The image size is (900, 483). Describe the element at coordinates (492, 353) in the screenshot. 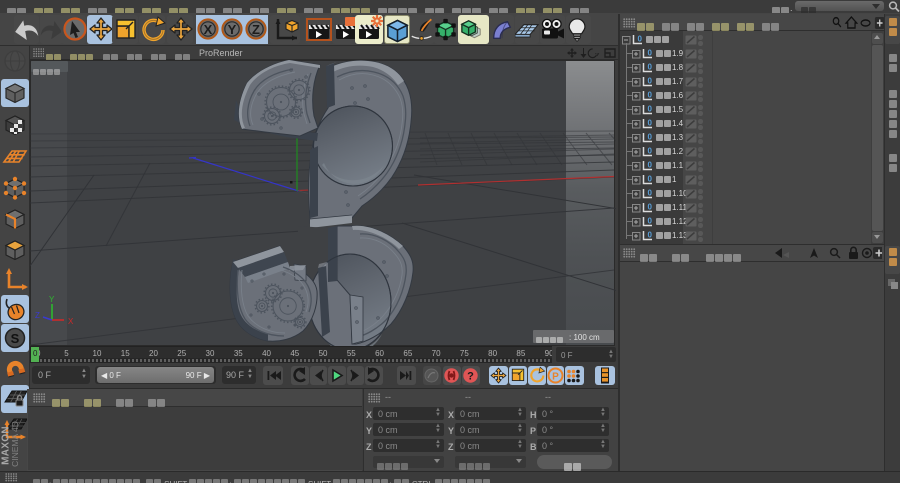

I see `svg-text: 80` at that location.